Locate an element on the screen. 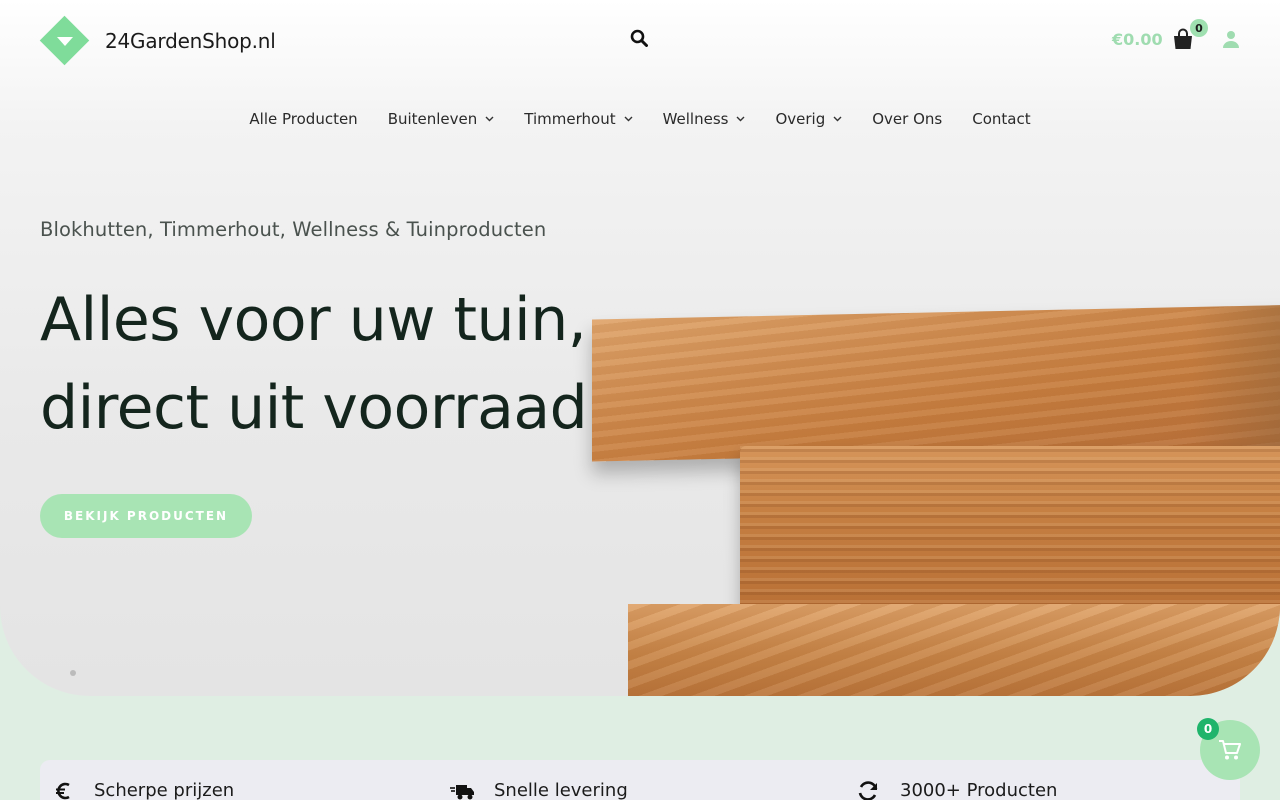  logo-diamond-icon is located at coordinates (64, 40).